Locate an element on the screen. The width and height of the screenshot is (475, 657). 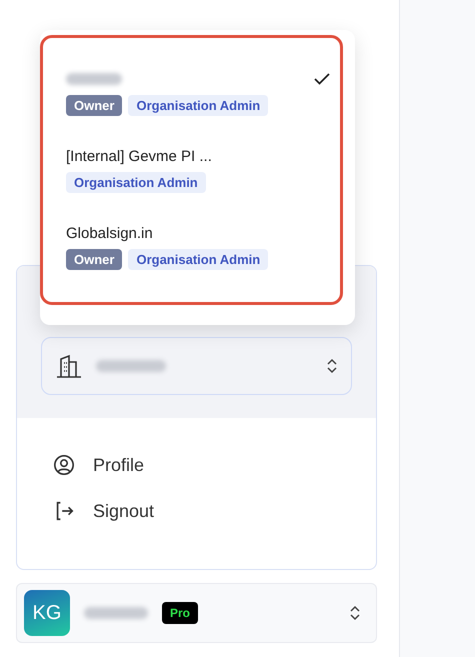
organisation-option: Owner Organisation Admin is located at coordinates (203, 93).